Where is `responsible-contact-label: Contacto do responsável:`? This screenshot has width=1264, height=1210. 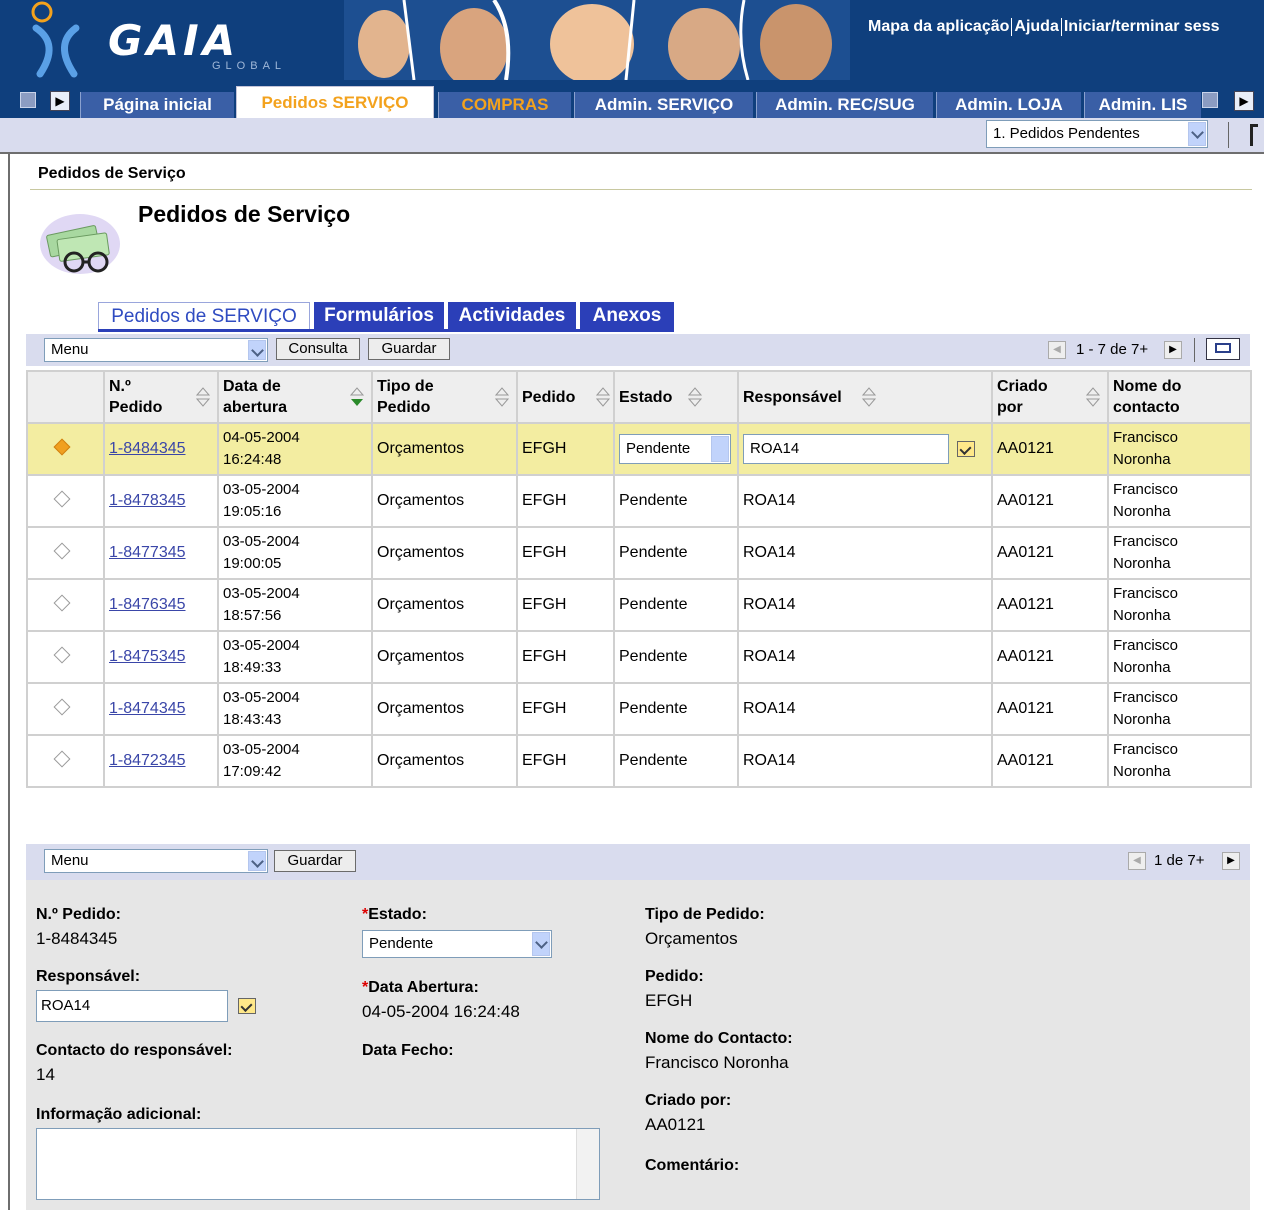 responsible-contact-label: Contacto do responsável: is located at coordinates (134, 1050).